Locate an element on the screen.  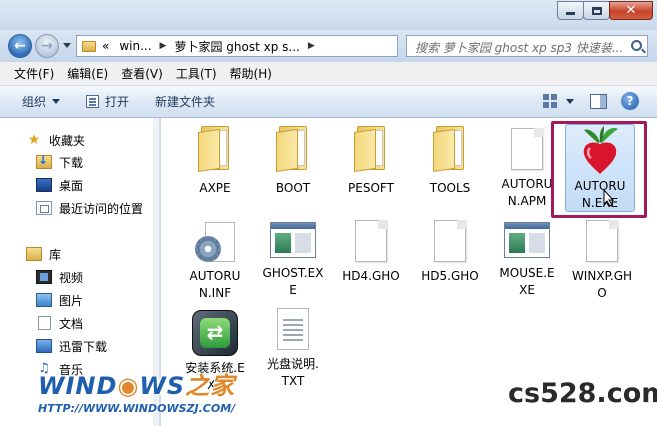
nav-recent-label: 最近访问的位置 is located at coordinates (101, 208).